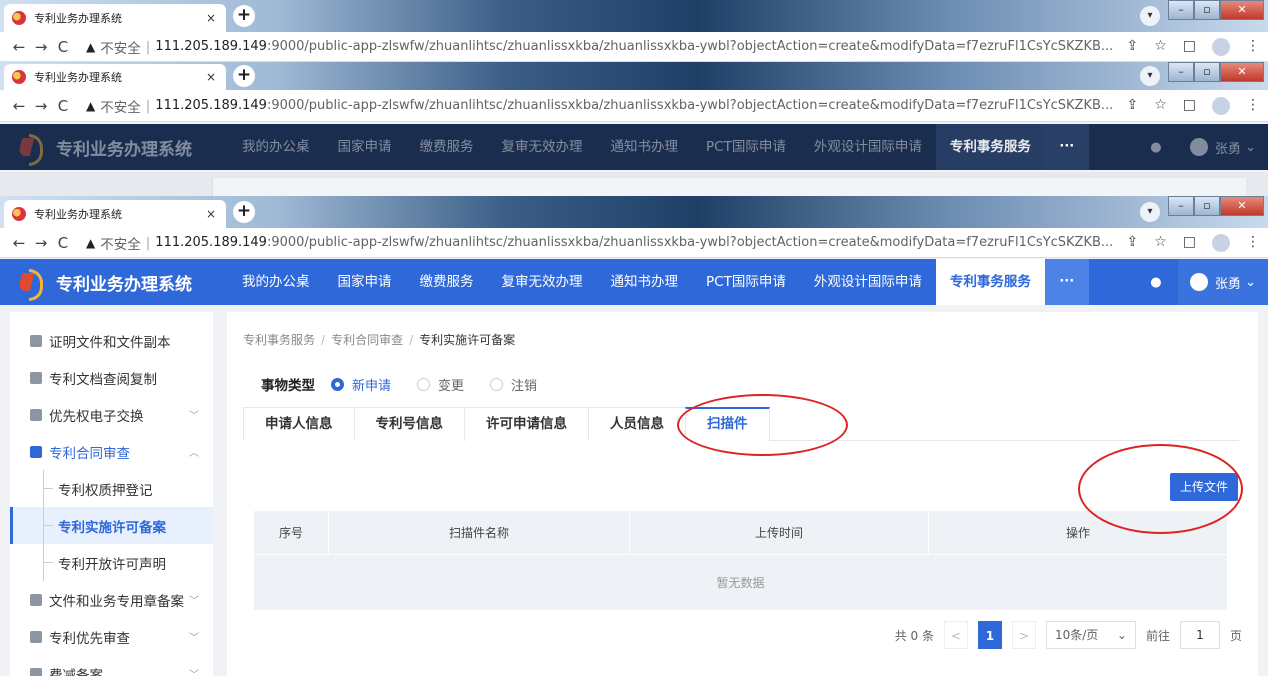  What do you see at coordinates (409, 424) in the screenshot?
I see `tab-patent-number: 专利号信息` at bounding box center [409, 424].